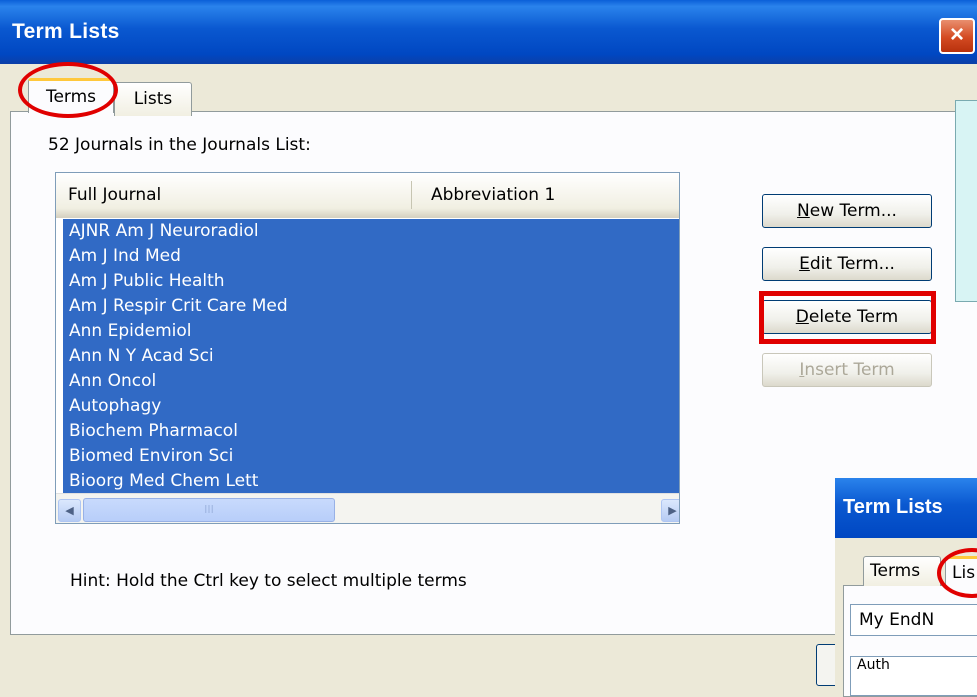 The width and height of the screenshot is (977, 697). I want to click on column-separator, so click(411, 195).